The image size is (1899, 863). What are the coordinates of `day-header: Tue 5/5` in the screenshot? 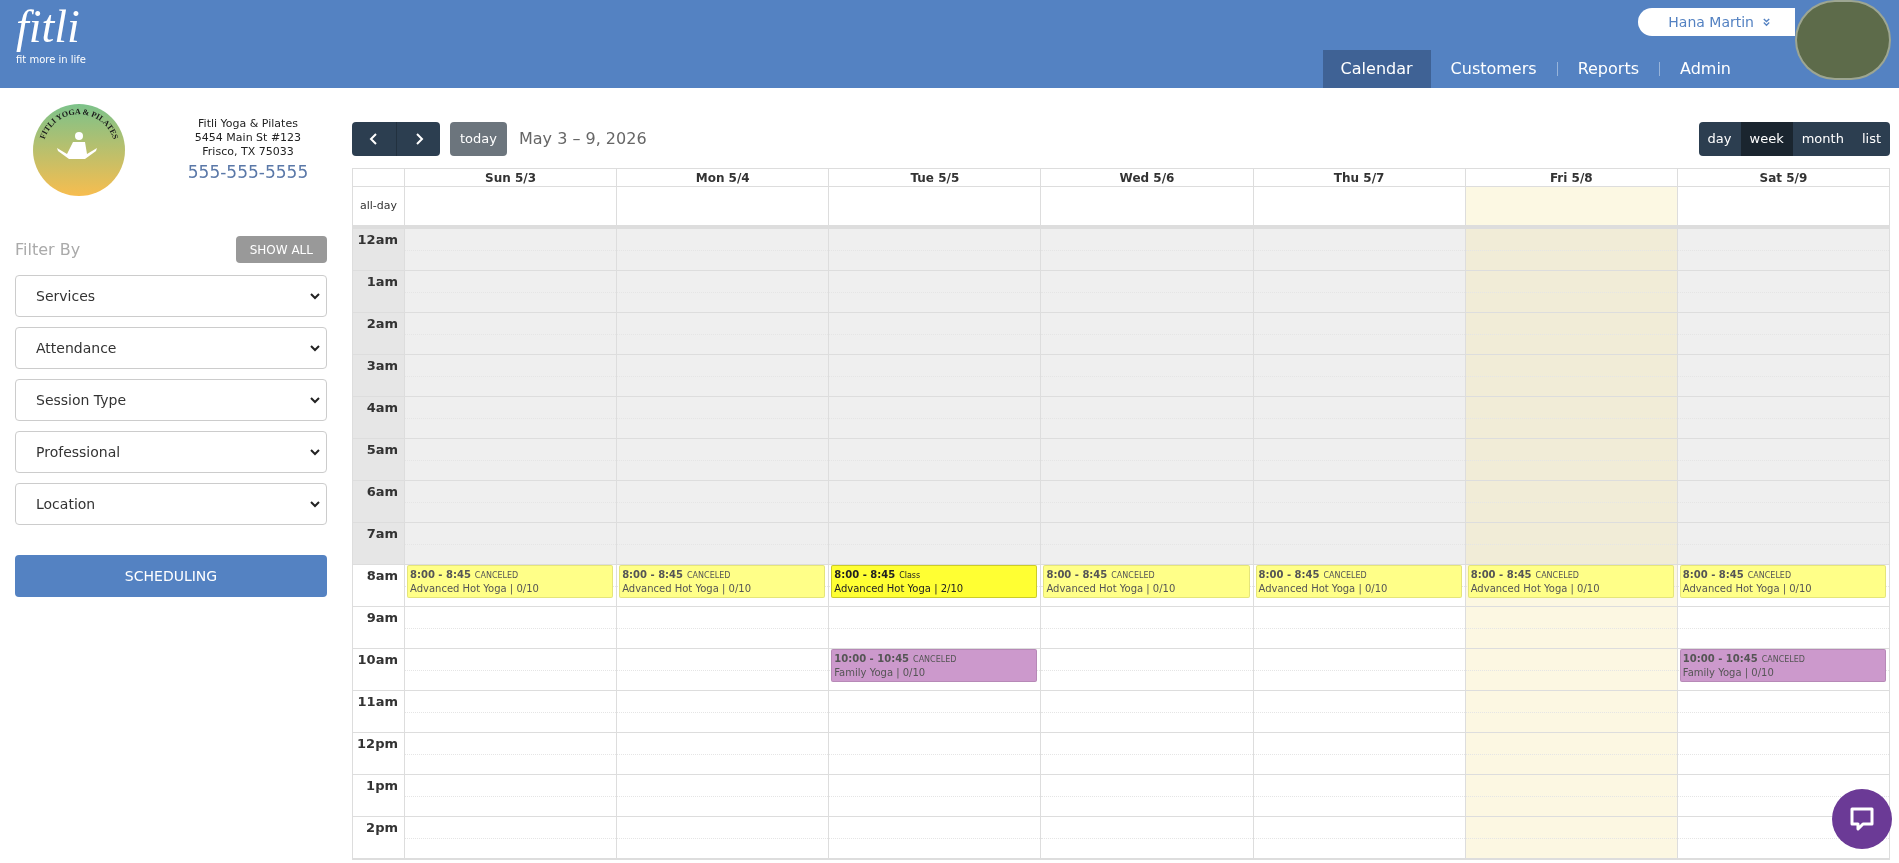 It's located at (935, 177).